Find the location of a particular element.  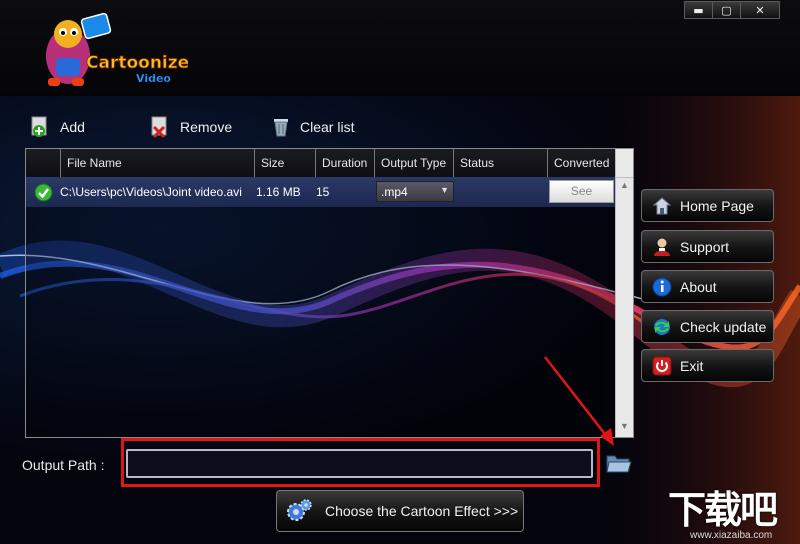

vertical-scrollbar: ▲ ▼ is located at coordinates (624, 293).